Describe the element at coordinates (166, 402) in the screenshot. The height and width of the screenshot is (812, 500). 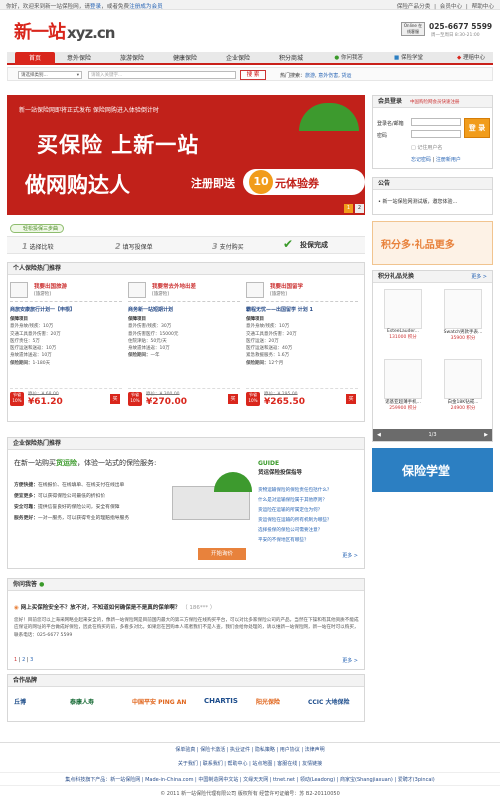
I see `sale-price: ¥270.00` at that location.